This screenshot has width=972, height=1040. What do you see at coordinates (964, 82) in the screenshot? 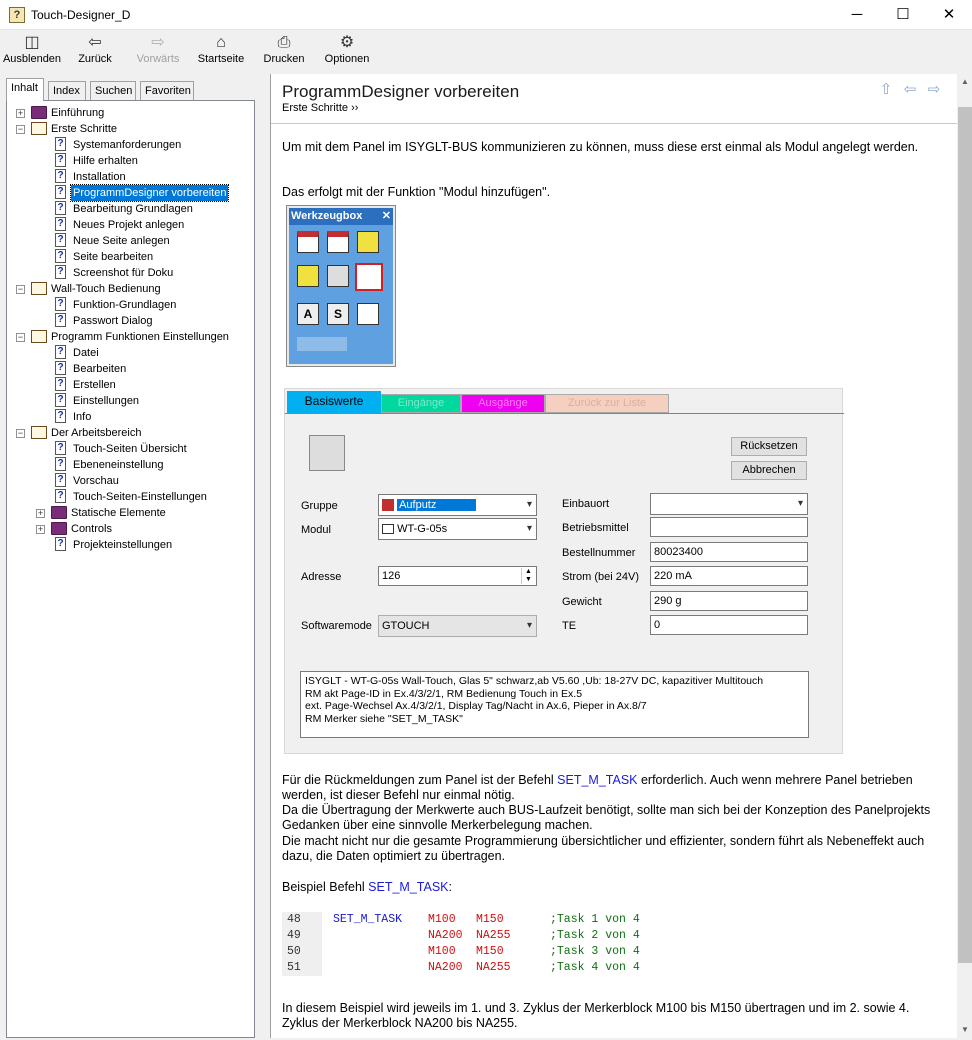
I see `scroll-up-icon: ▲` at bounding box center [964, 82].